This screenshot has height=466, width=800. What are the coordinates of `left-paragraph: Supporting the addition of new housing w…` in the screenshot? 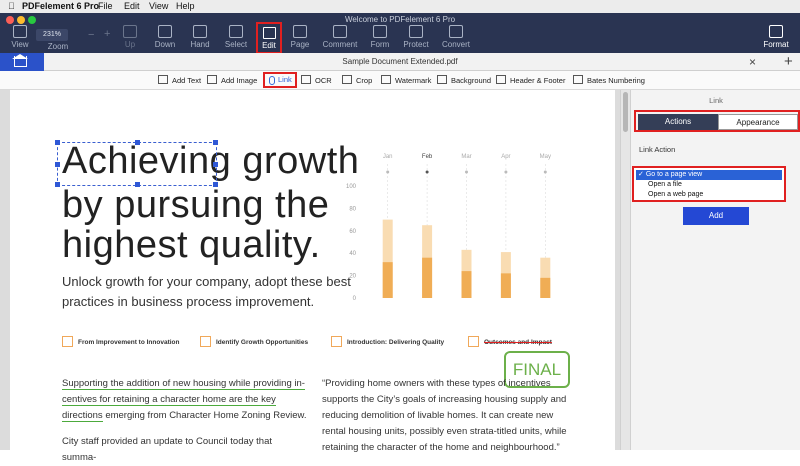 It's located at (184, 421).